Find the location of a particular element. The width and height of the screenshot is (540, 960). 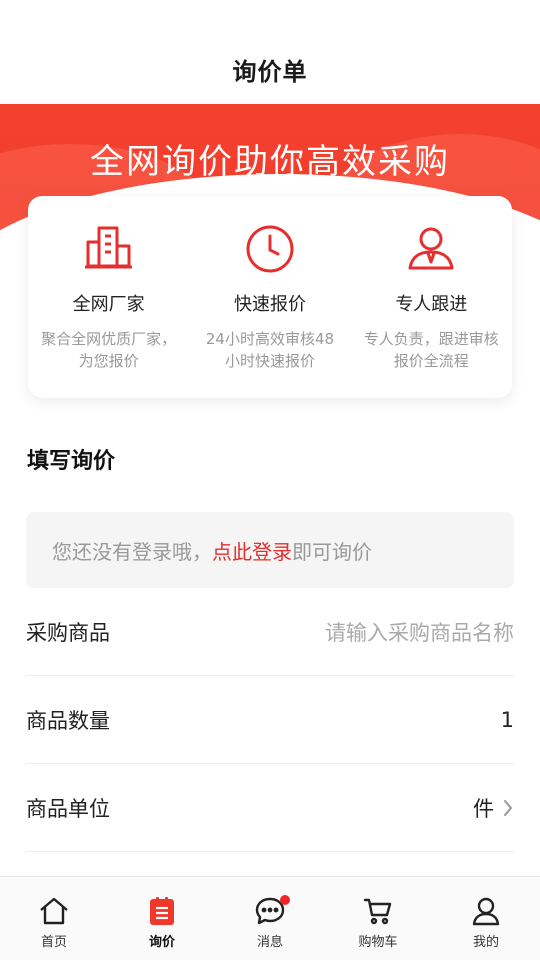

inquiry-icon is located at coordinates (162, 911).